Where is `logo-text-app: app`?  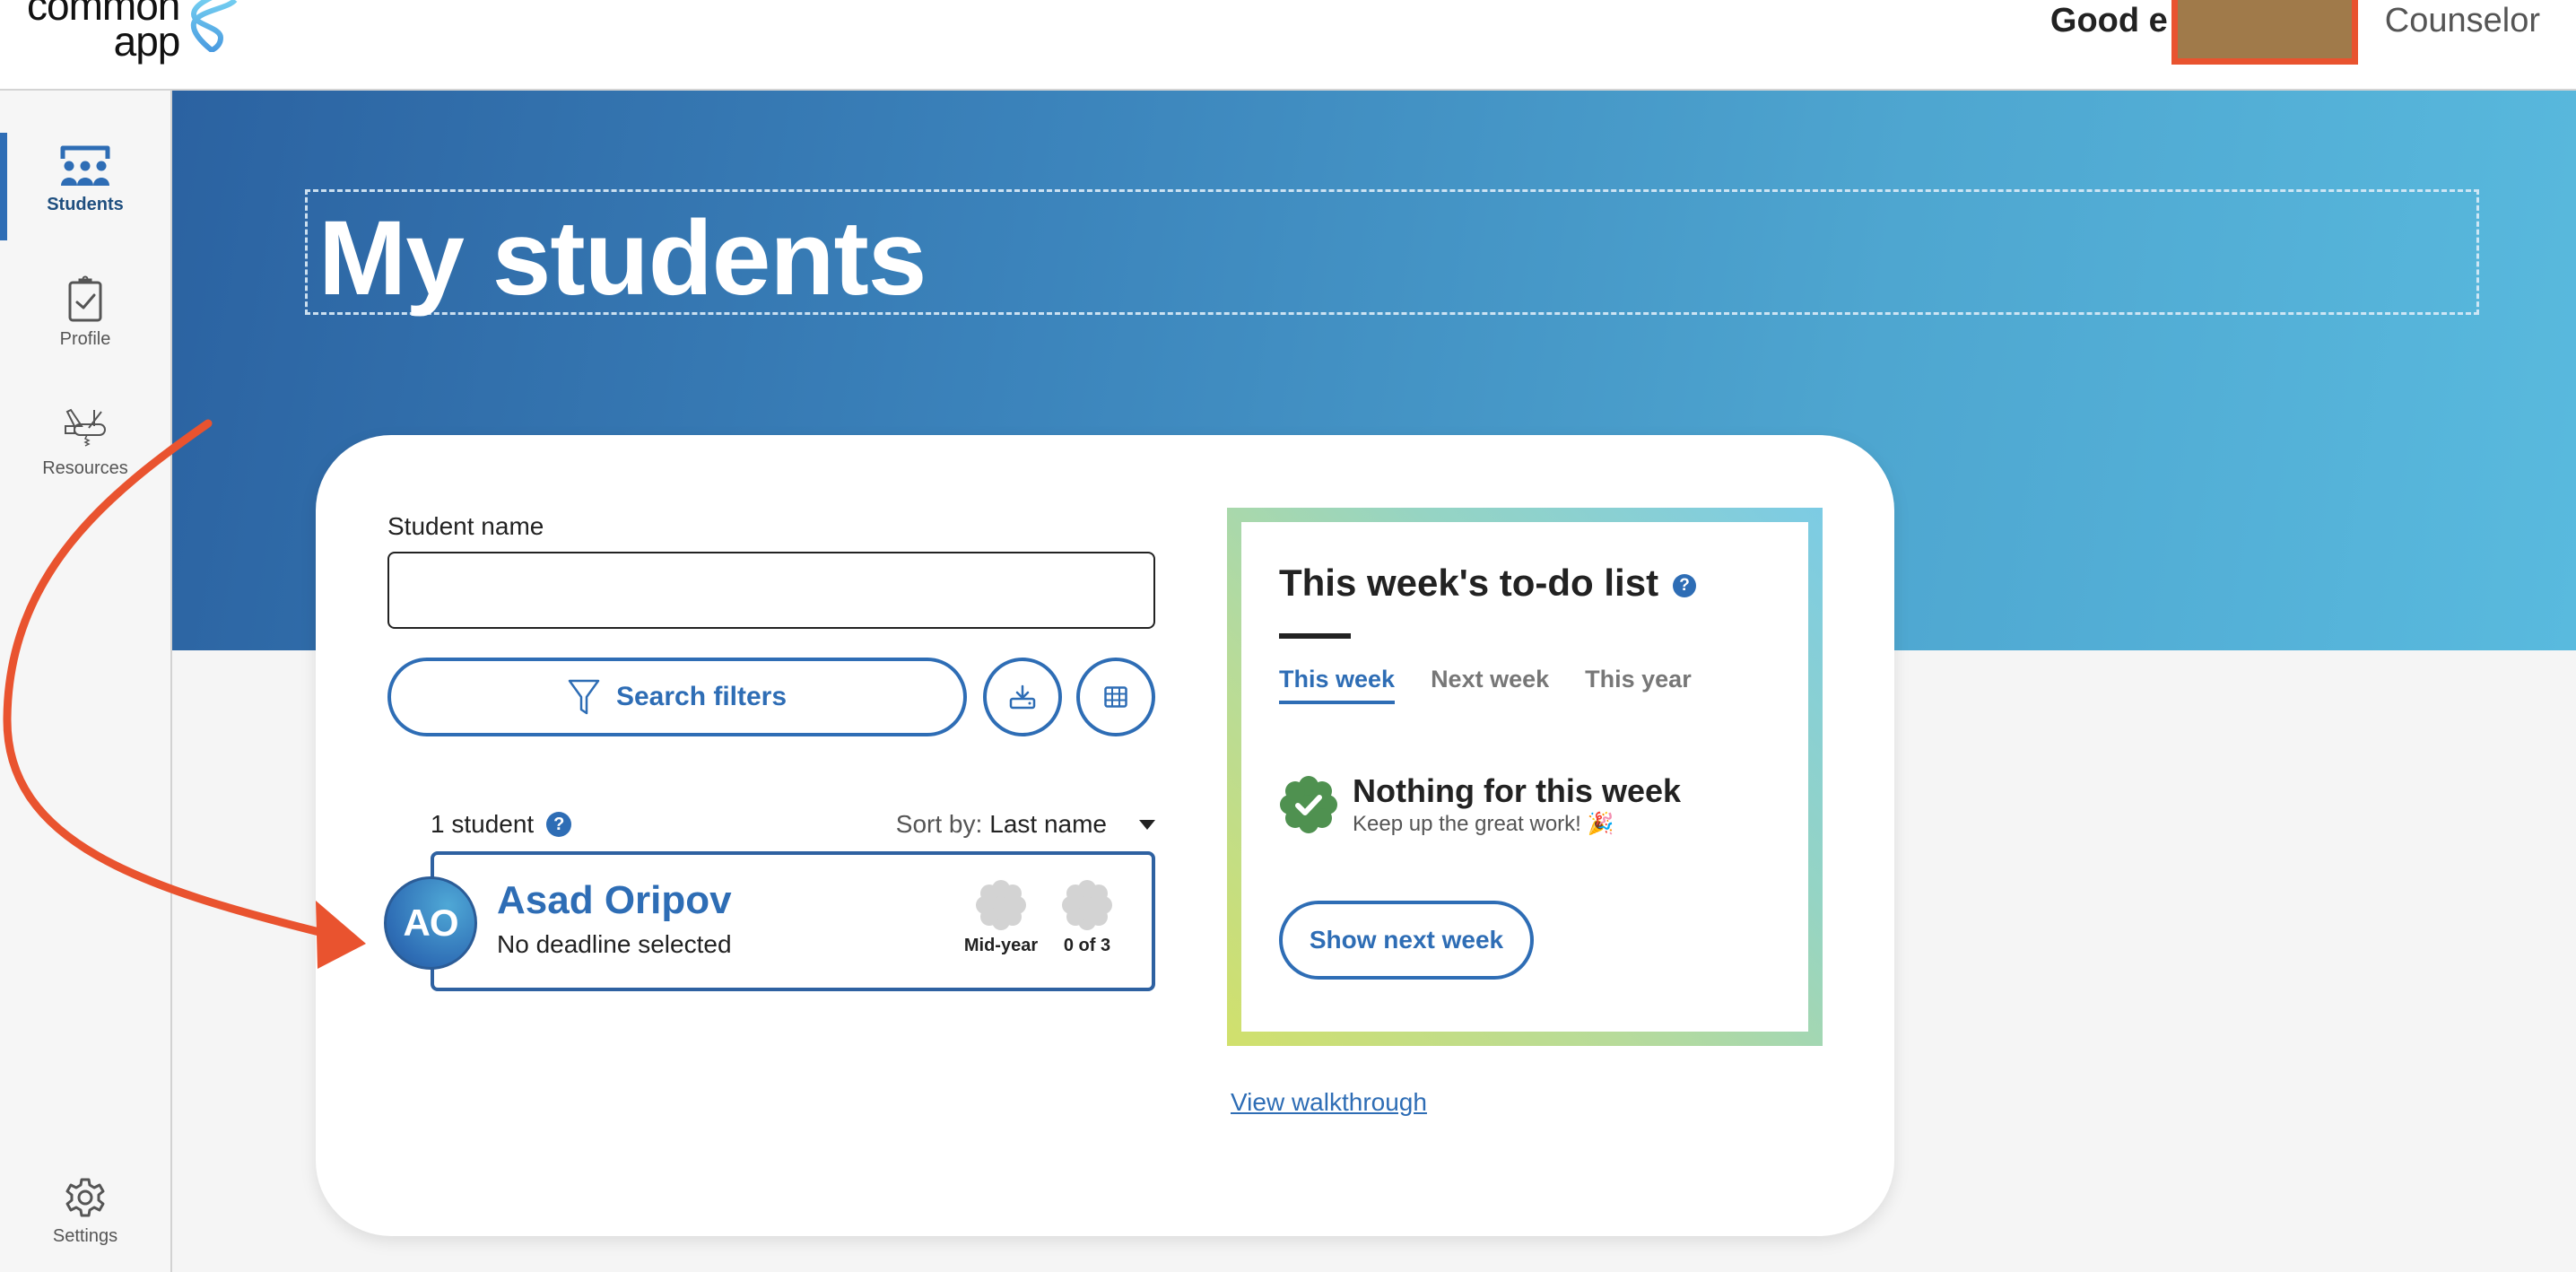 logo-text-app: app is located at coordinates (147, 41).